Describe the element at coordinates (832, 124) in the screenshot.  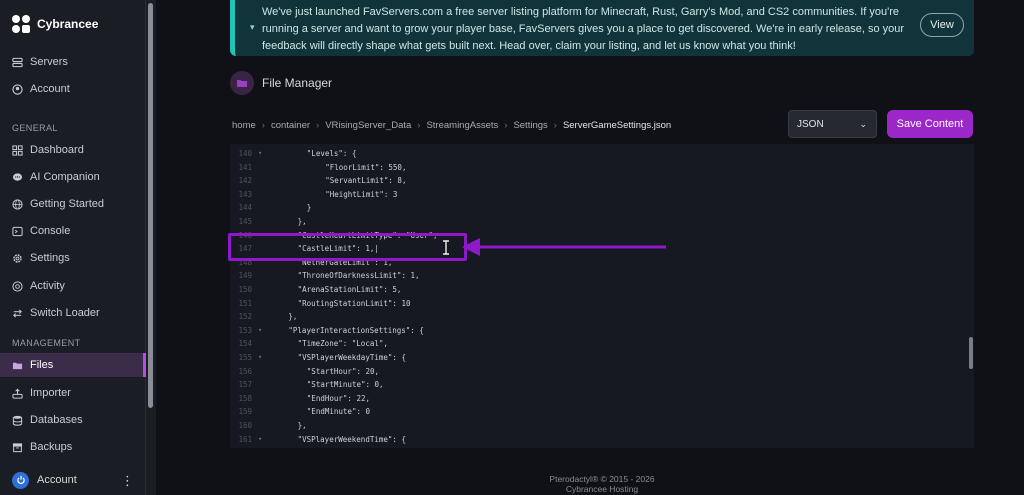
I see `format-select: JSON ⌄` at that location.